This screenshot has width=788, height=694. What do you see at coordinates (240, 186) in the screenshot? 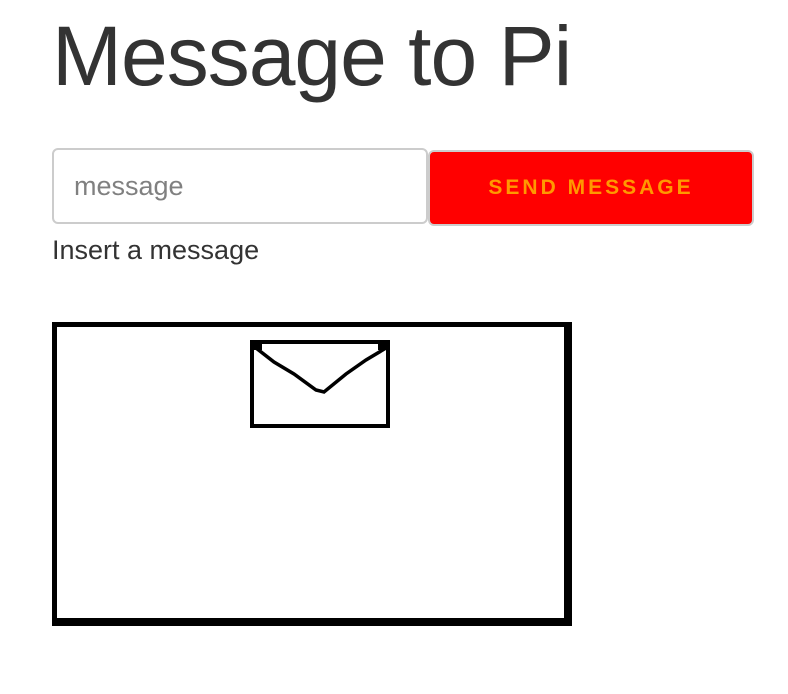
I see `message-input` at bounding box center [240, 186].